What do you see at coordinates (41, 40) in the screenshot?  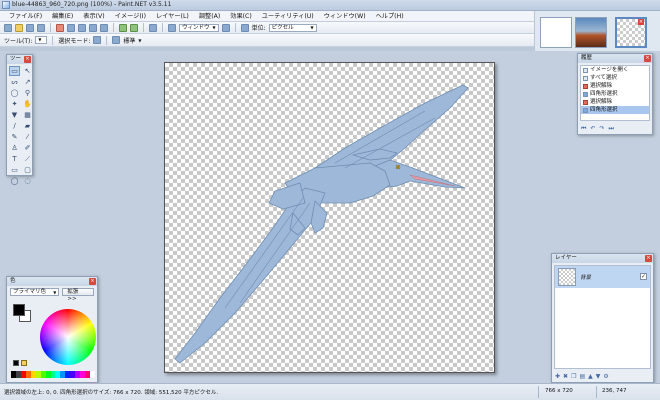 I see `tool-select: ▼` at bounding box center [41, 40].